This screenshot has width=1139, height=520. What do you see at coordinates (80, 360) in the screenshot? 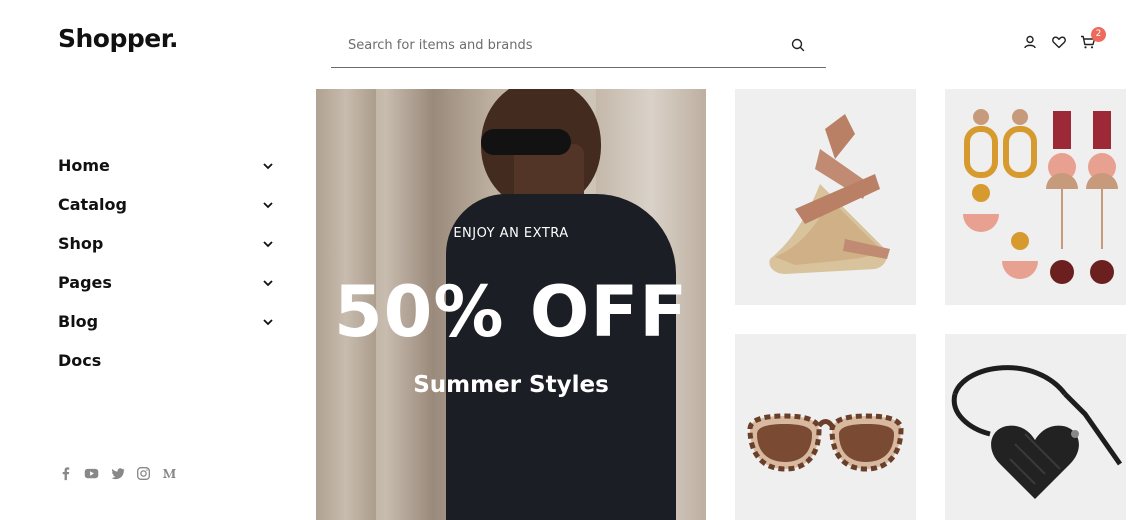
I see `nav-item-label: Docs` at bounding box center [80, 360].